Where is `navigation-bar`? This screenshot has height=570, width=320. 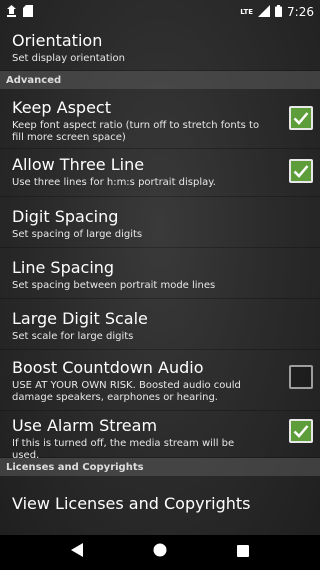 navigation-bar is located at coordinates (160, 552).